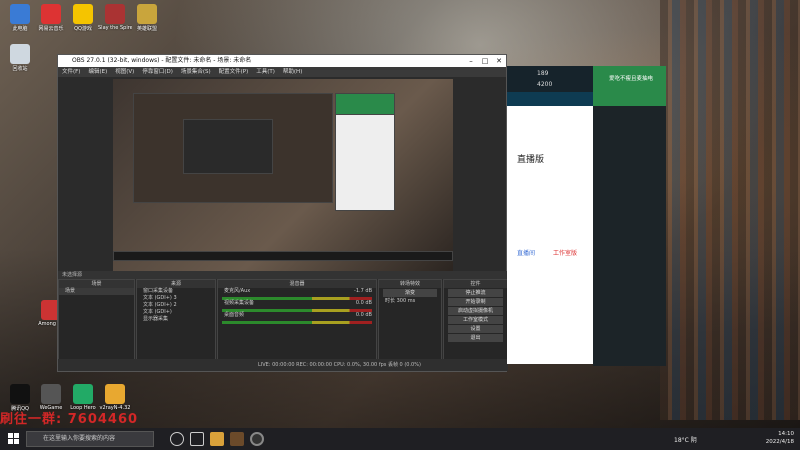  I want to click on no-source-label: 未选择源, so click(283, 275).